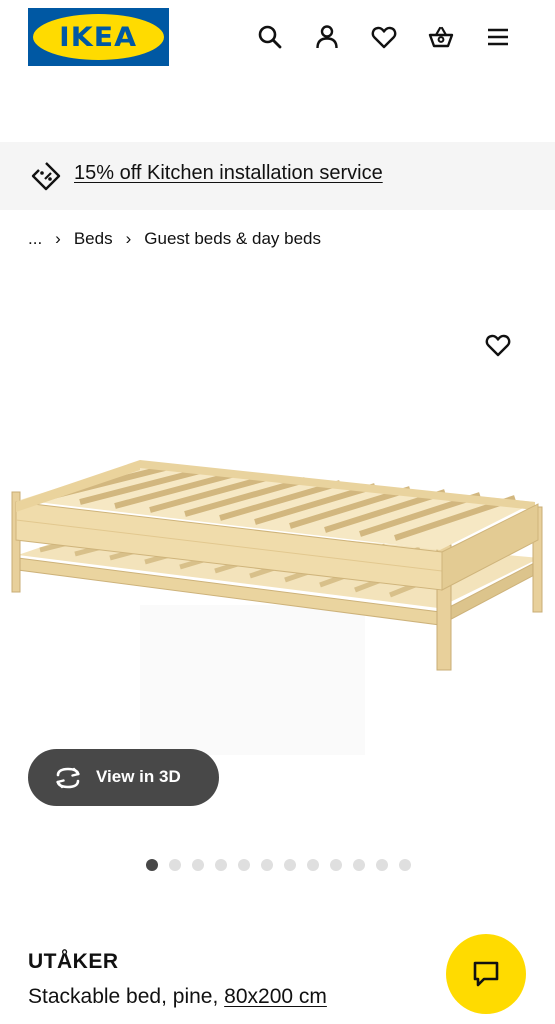 This screenshot has height=1024, width=555. Describe the element at coordinates (278, 865) in the screenshot. I see `carousel-indicator` at that location.